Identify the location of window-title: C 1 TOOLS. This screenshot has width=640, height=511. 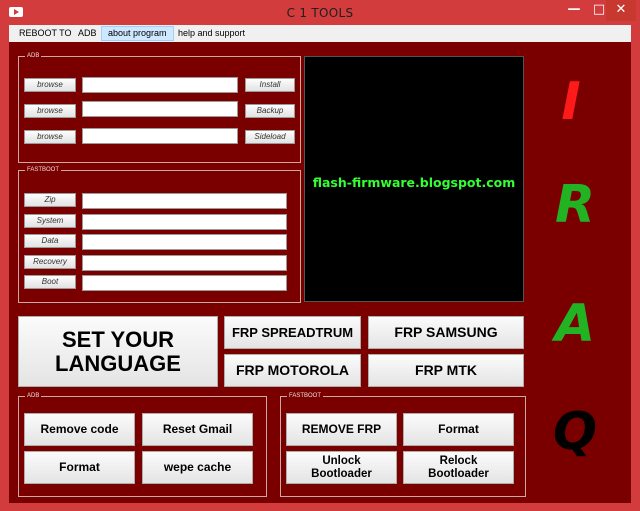
(320, 13).